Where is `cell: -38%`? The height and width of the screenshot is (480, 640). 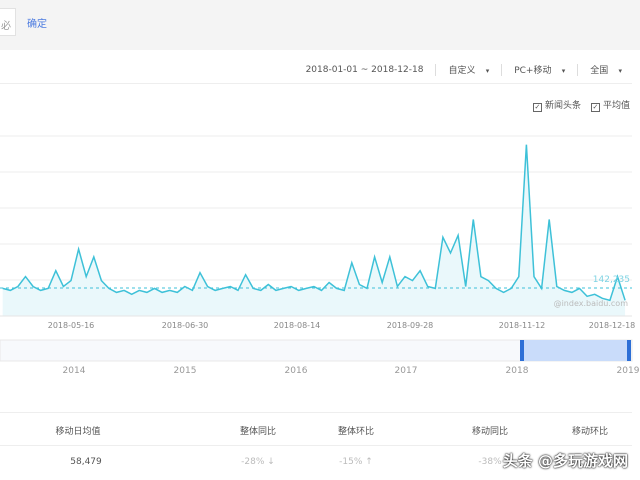 cell: -38% is located at coordinates (490, 462).